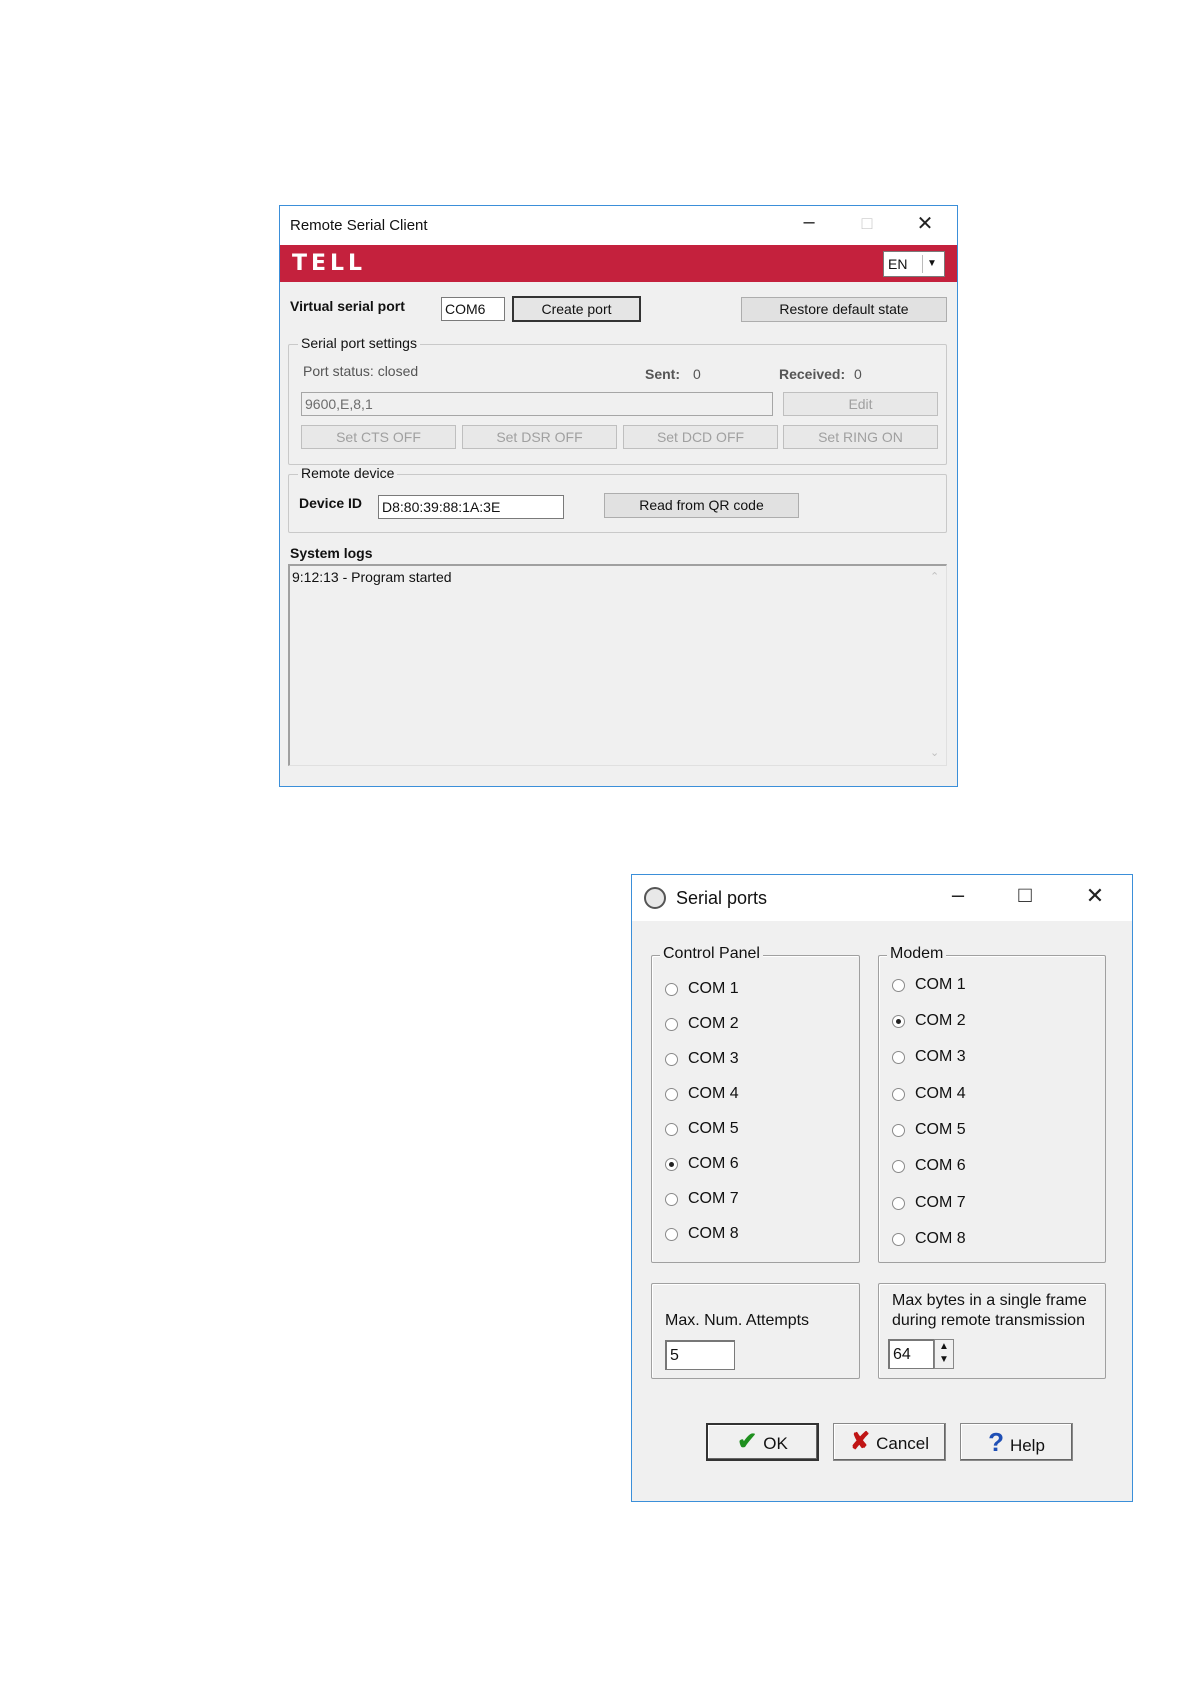  I want to click on arrow-up-icon: ▲, so click(944, 1346).